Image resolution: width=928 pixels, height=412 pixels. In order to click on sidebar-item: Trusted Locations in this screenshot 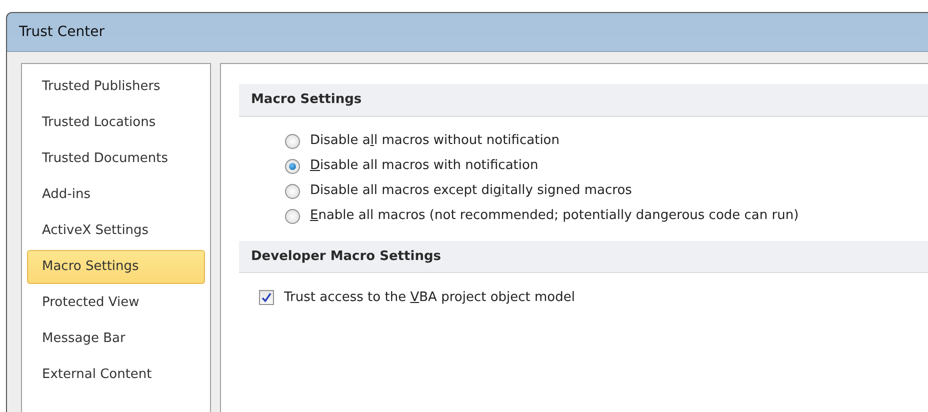, I will do `click(116, 123)`.